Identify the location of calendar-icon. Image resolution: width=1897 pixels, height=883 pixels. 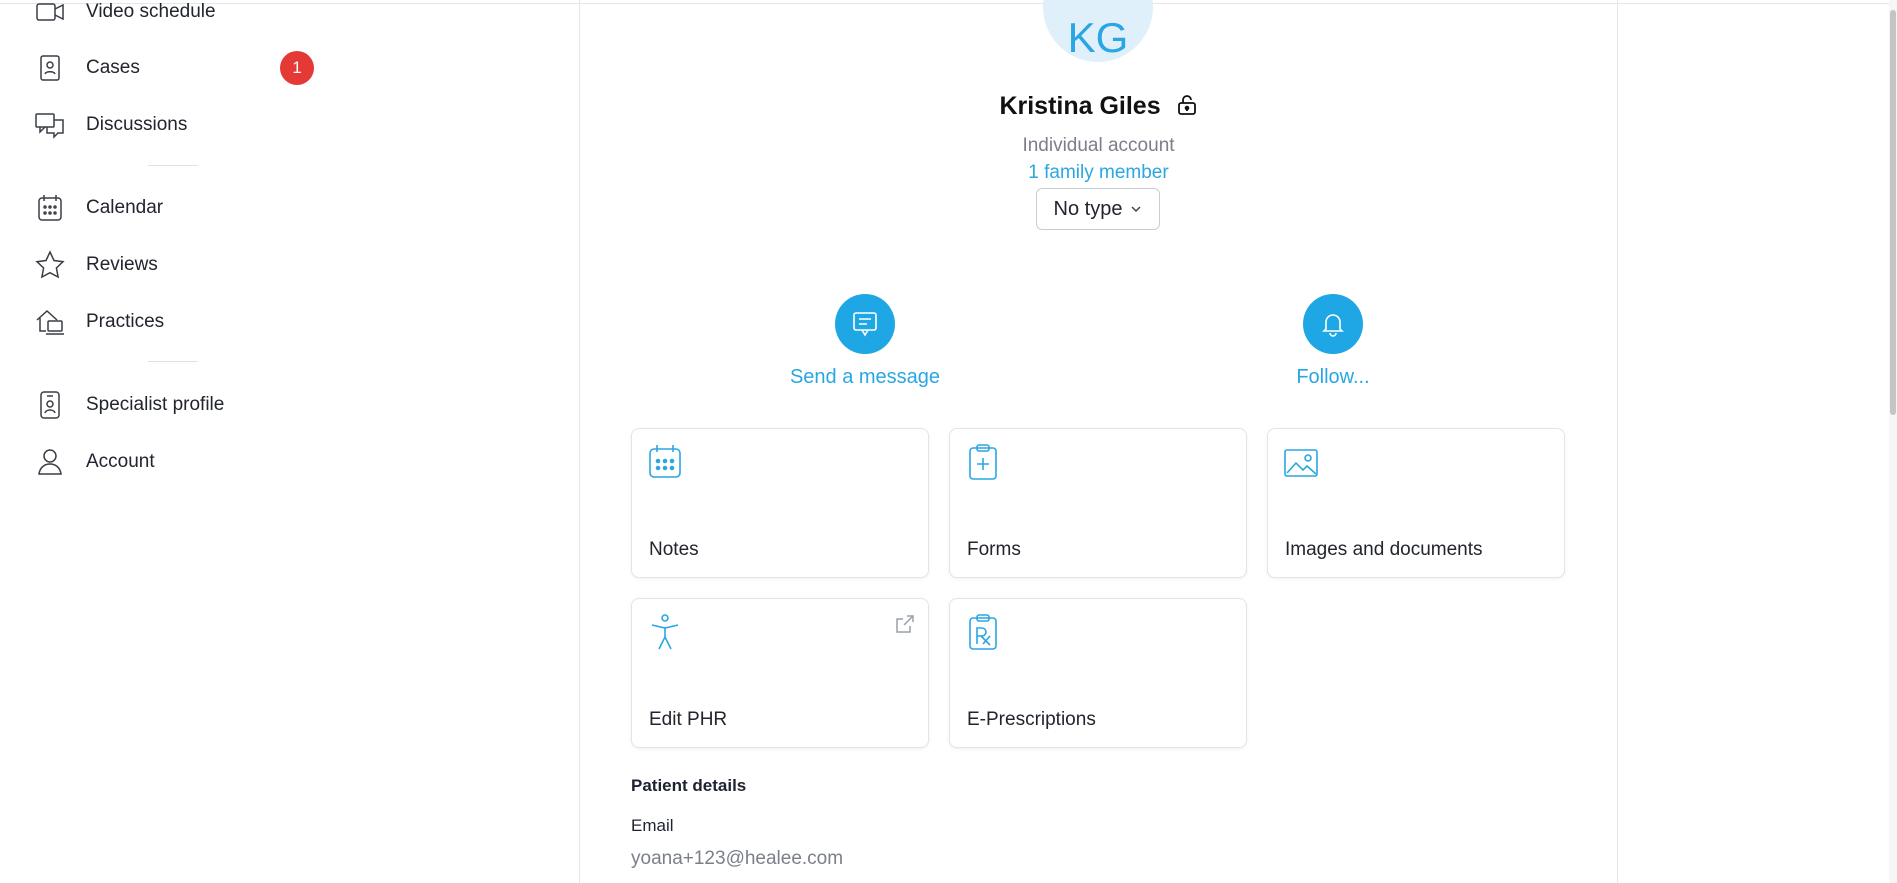
(50, 208).